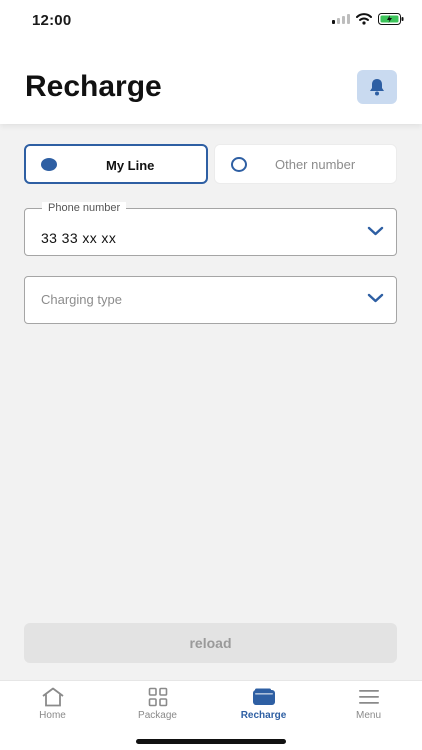 The width and height of the screenshot is (422, 750). What do you see at coordinates (264, 697) in the screenshot?
I see `wallet-icon` at bounding box center [264, 697].